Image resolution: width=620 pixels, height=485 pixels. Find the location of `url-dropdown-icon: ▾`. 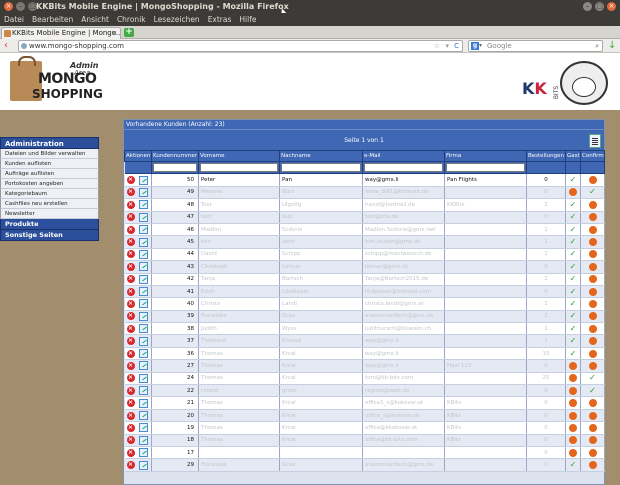

url-dropdown-icon: ▾ is located at coordinates (447, 46).